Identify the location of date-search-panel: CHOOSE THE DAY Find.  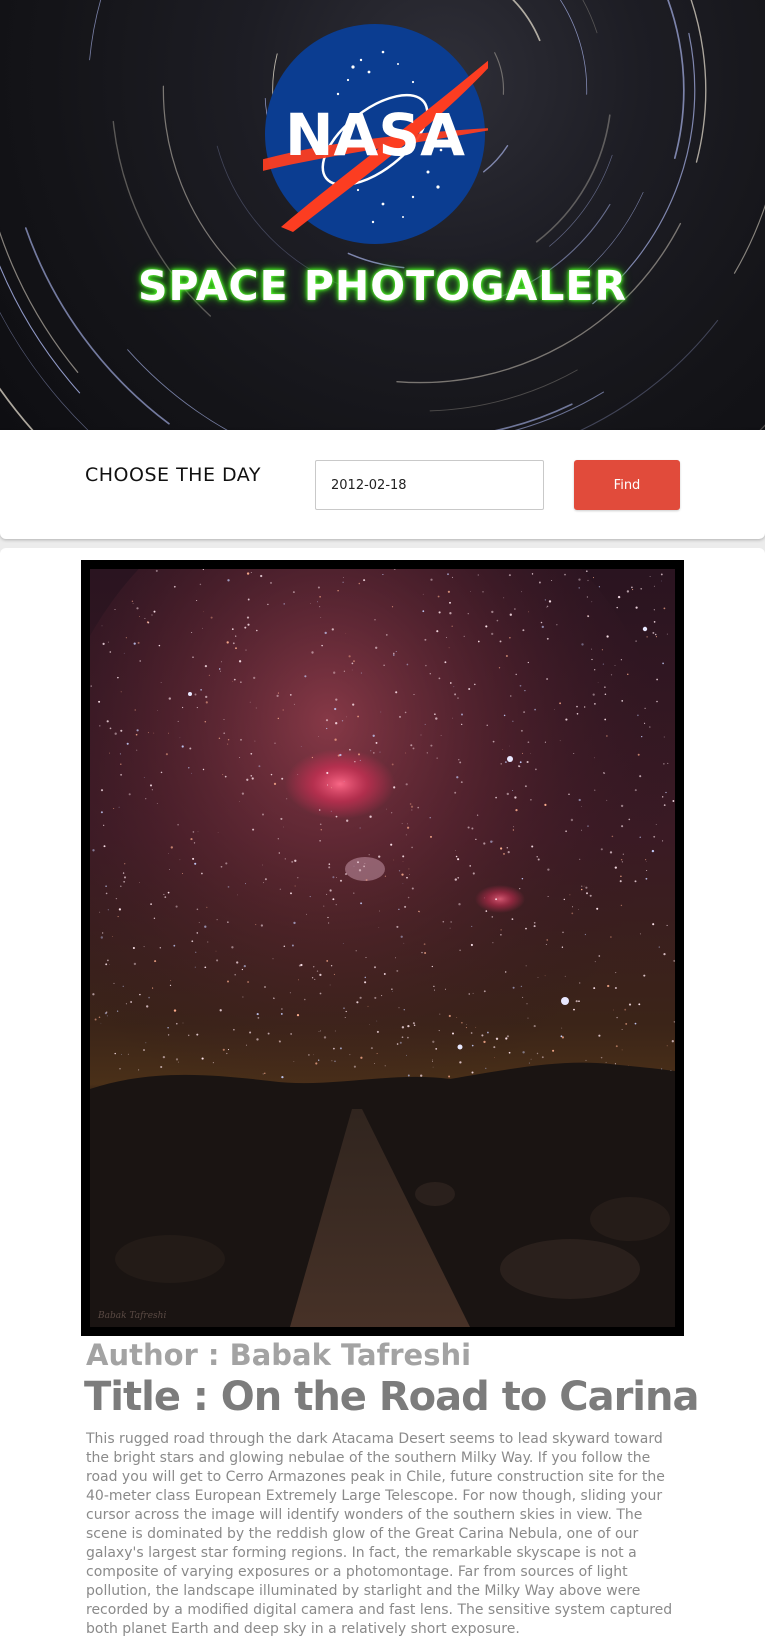
(382, 484).